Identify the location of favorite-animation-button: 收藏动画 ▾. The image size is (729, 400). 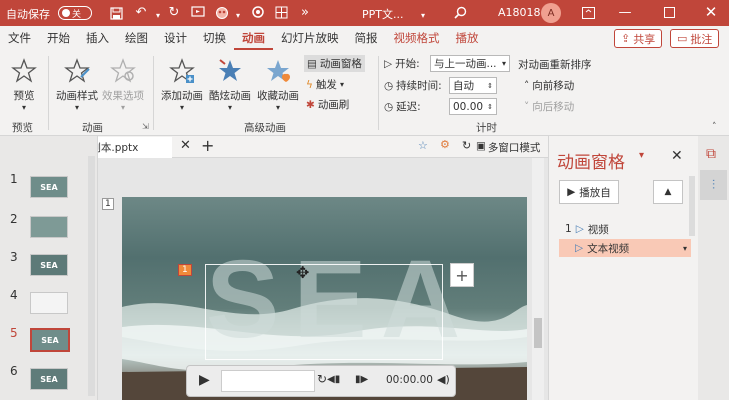
(278, 83).